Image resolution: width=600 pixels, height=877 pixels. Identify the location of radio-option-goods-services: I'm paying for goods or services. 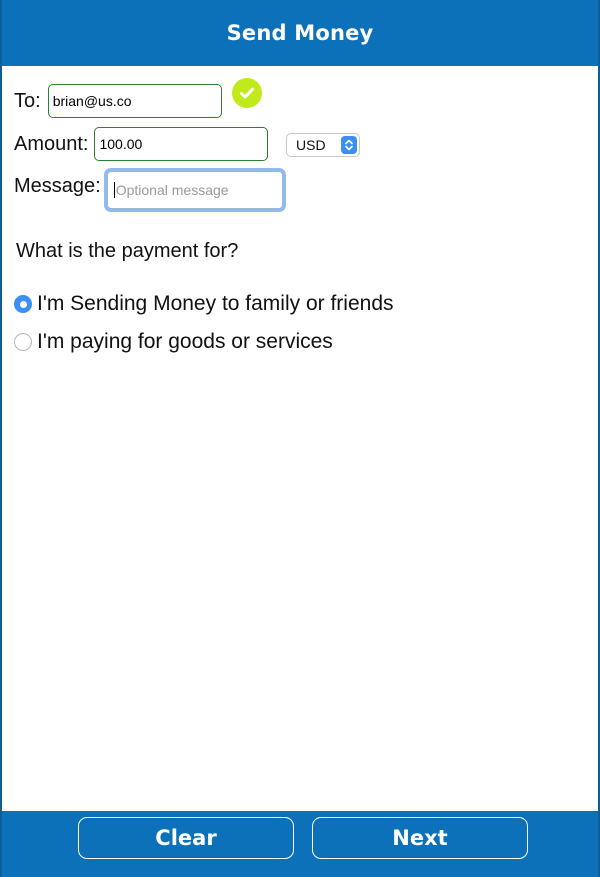
(173, 342).